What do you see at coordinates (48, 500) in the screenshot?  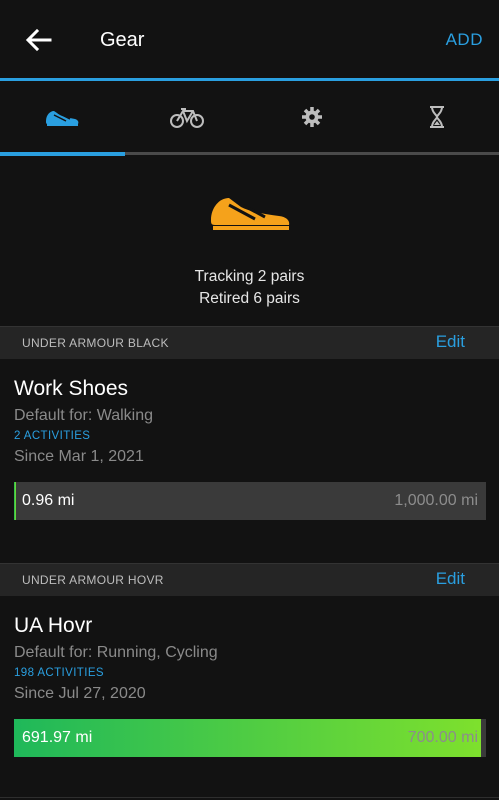 I see `mileage-current: 0.96 mi` at bounding box center [48, 500].